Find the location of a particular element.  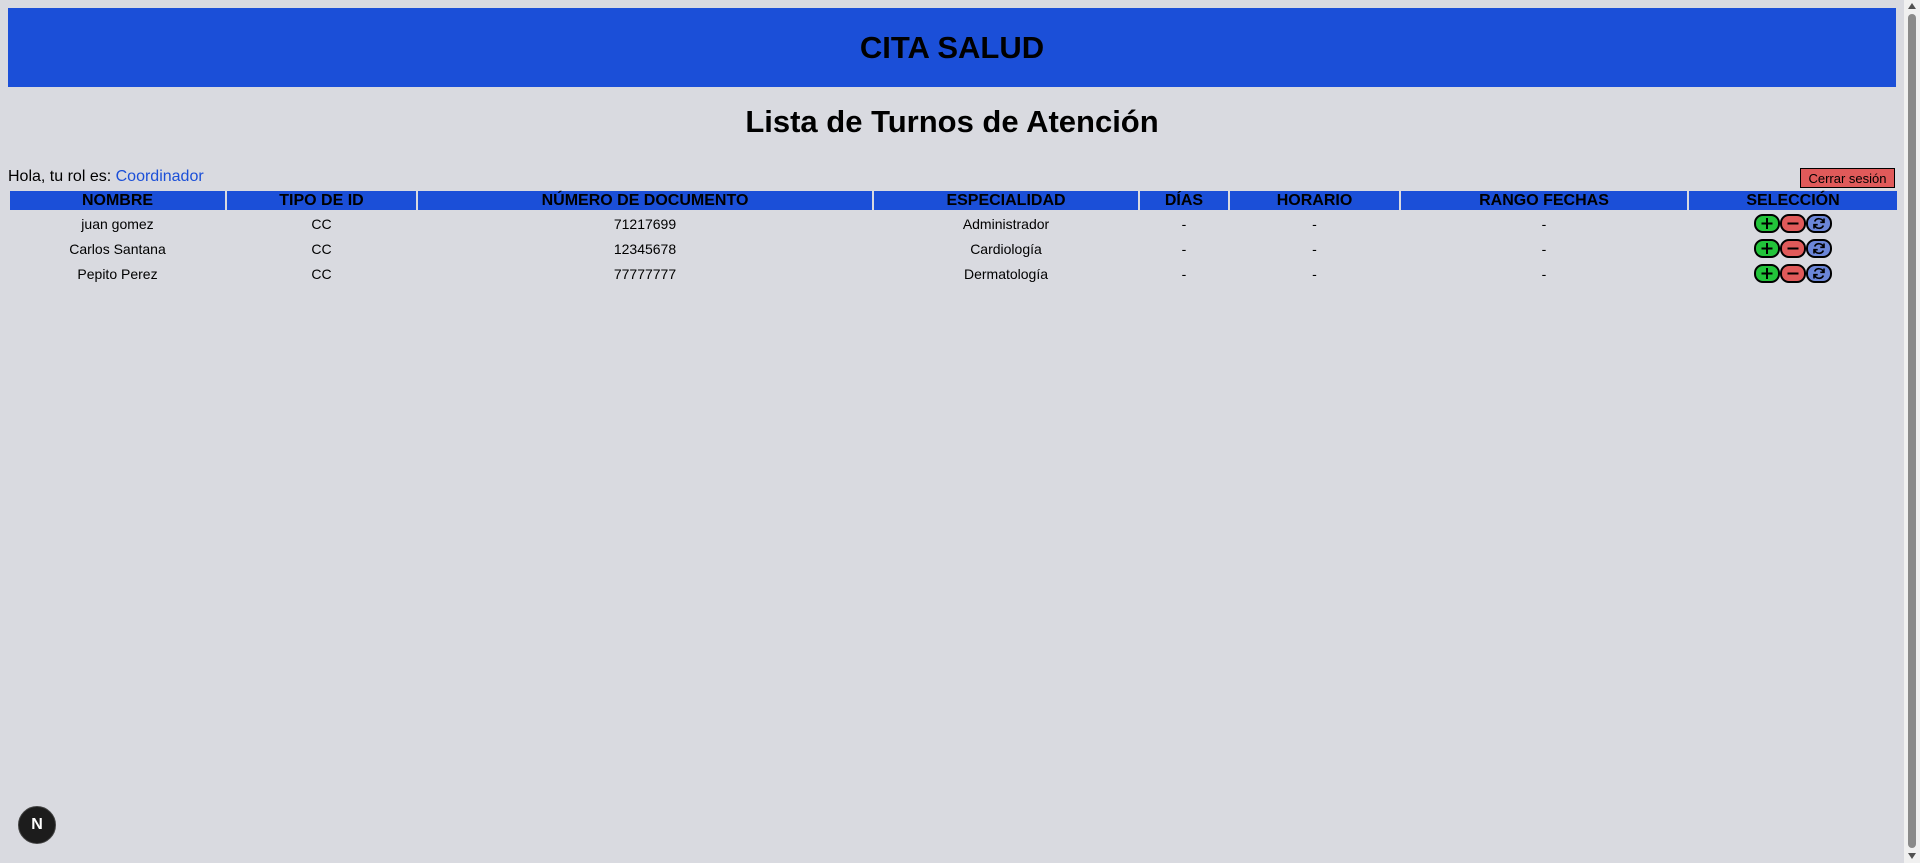

page-title: Lista de Turnos de Atención is located at coordinates (952, 121).